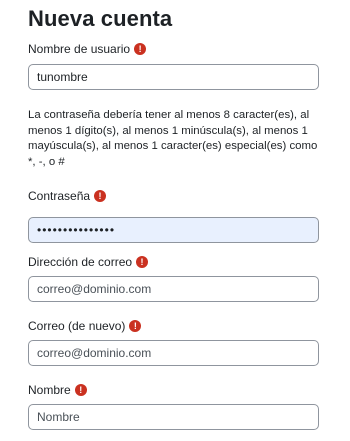 The height and width of the screenshot is (441, 350). I want to click on password-input, so click(173, 230).